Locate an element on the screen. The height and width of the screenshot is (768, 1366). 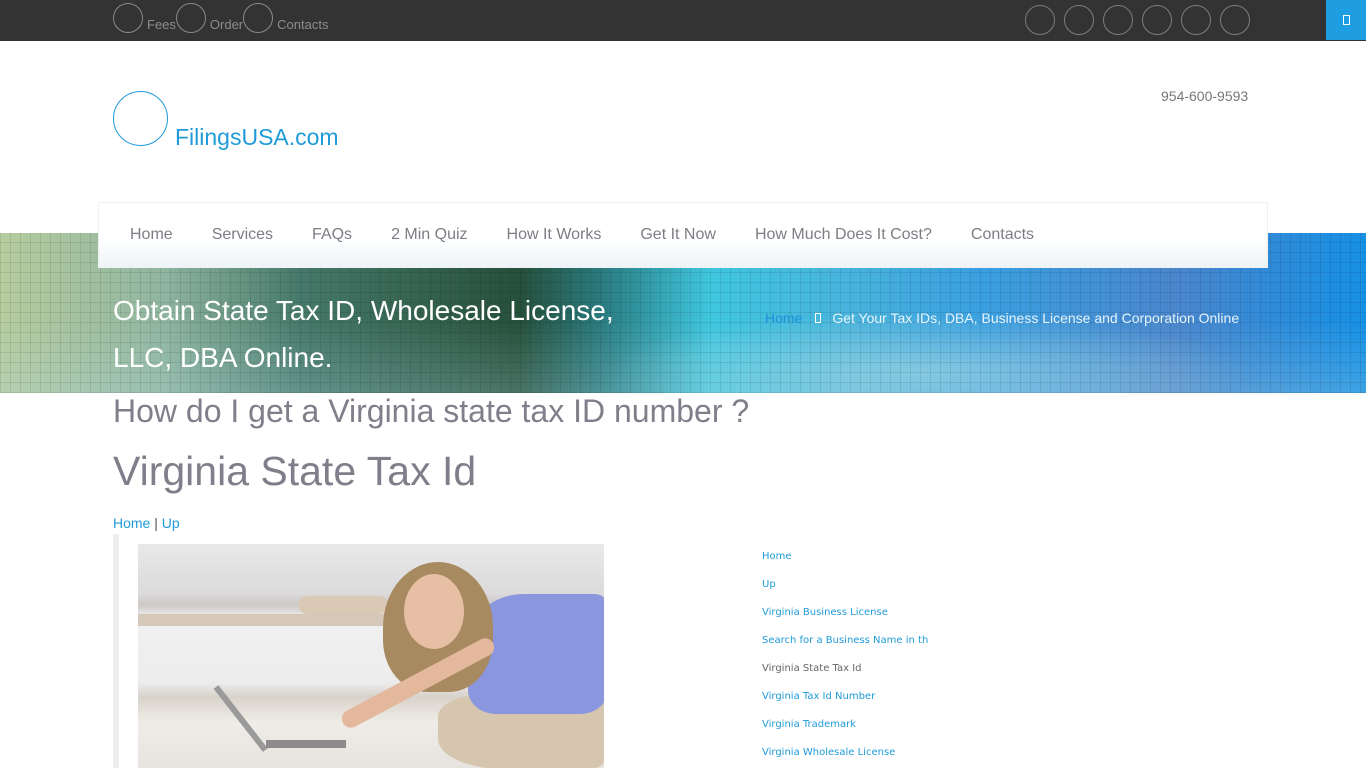
sidenav-item-wholesale-license: Virginia Wholesale License is located at coordinates (845, 755).